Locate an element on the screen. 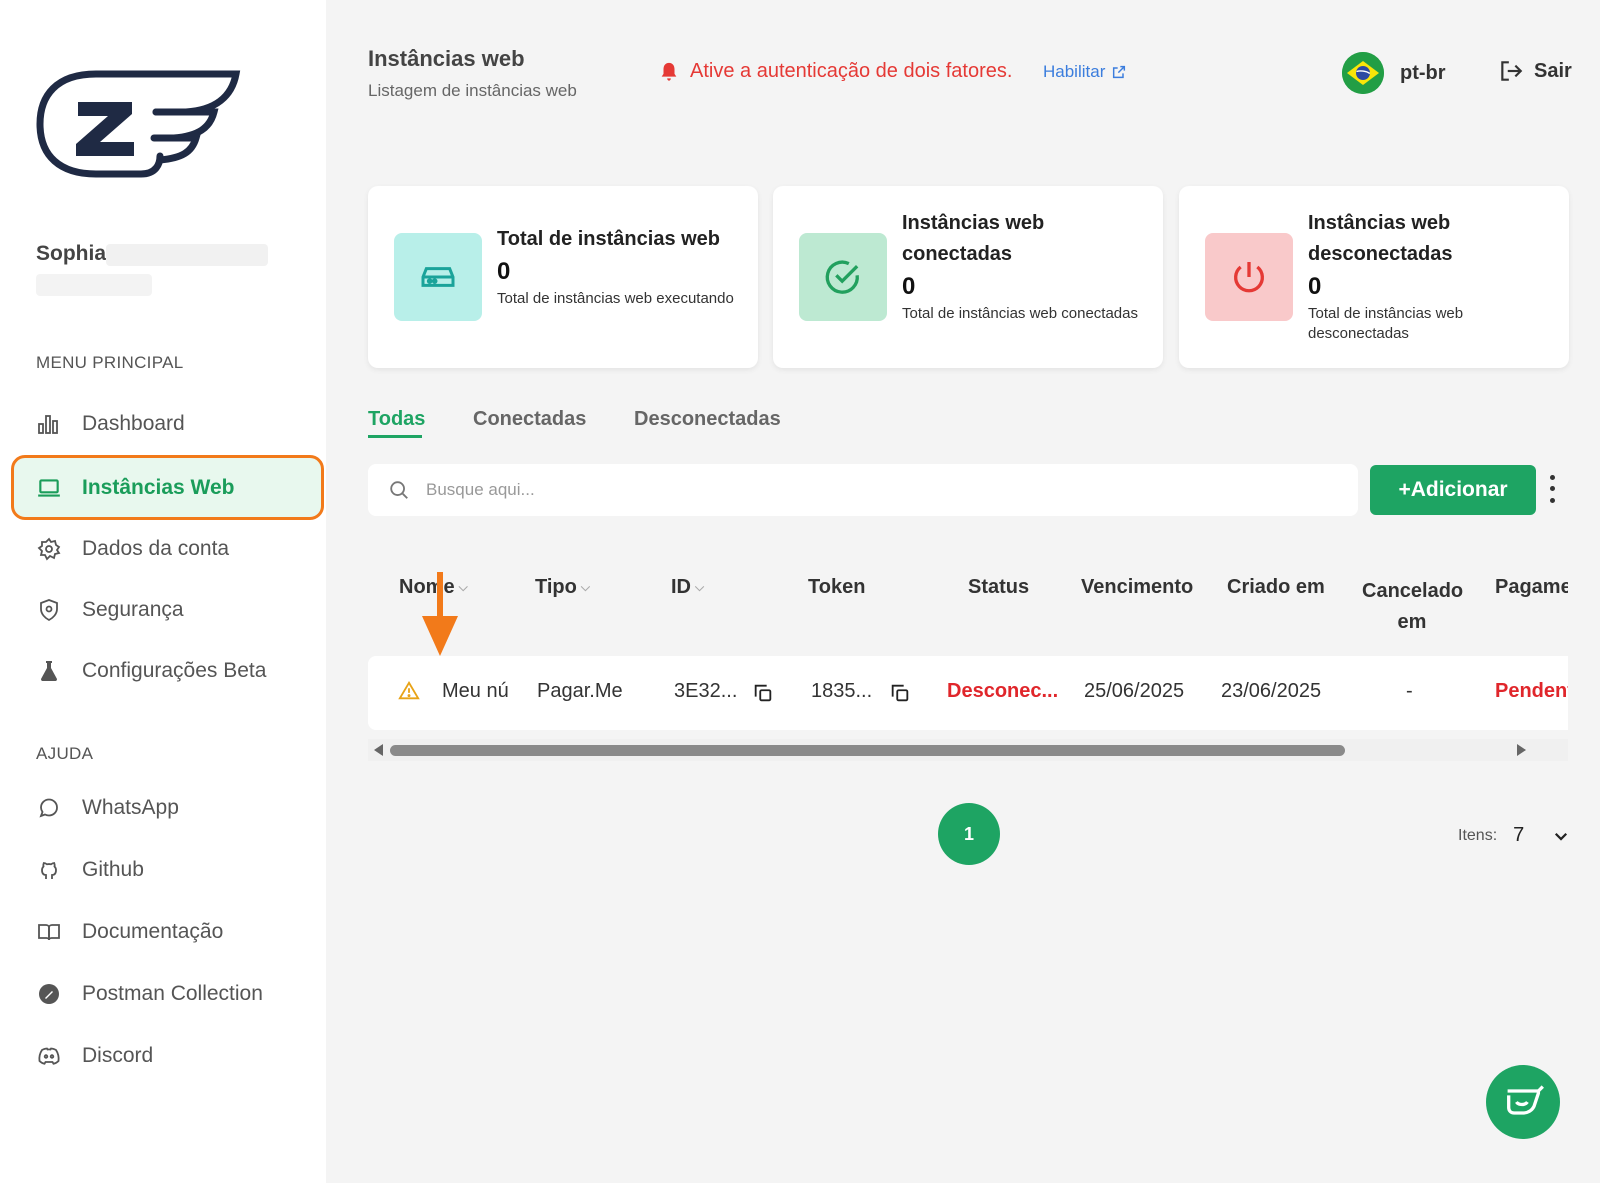 This screenshot has width=1600, height=1183. items-label: Itens: is located at coordinates (1478, 835).